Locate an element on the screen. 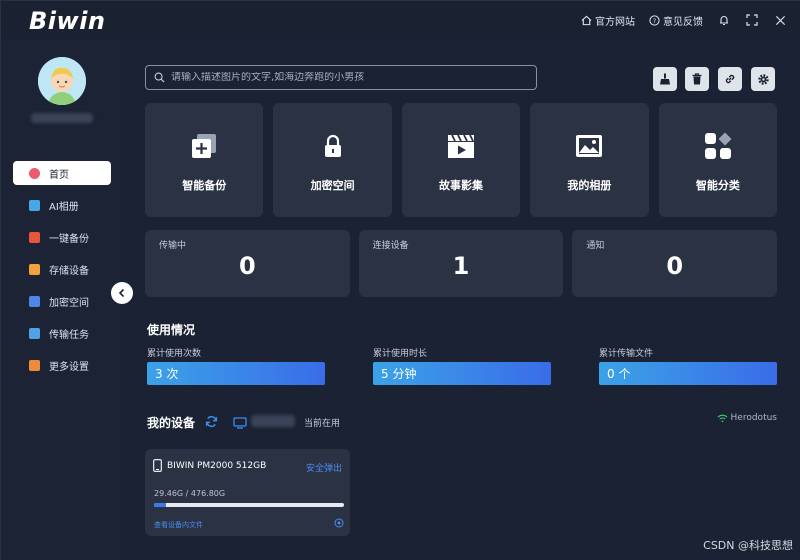 The height and width of the screenshot is (560, 800). tile-label: 智能分类 is located at coordinates (717, 185).